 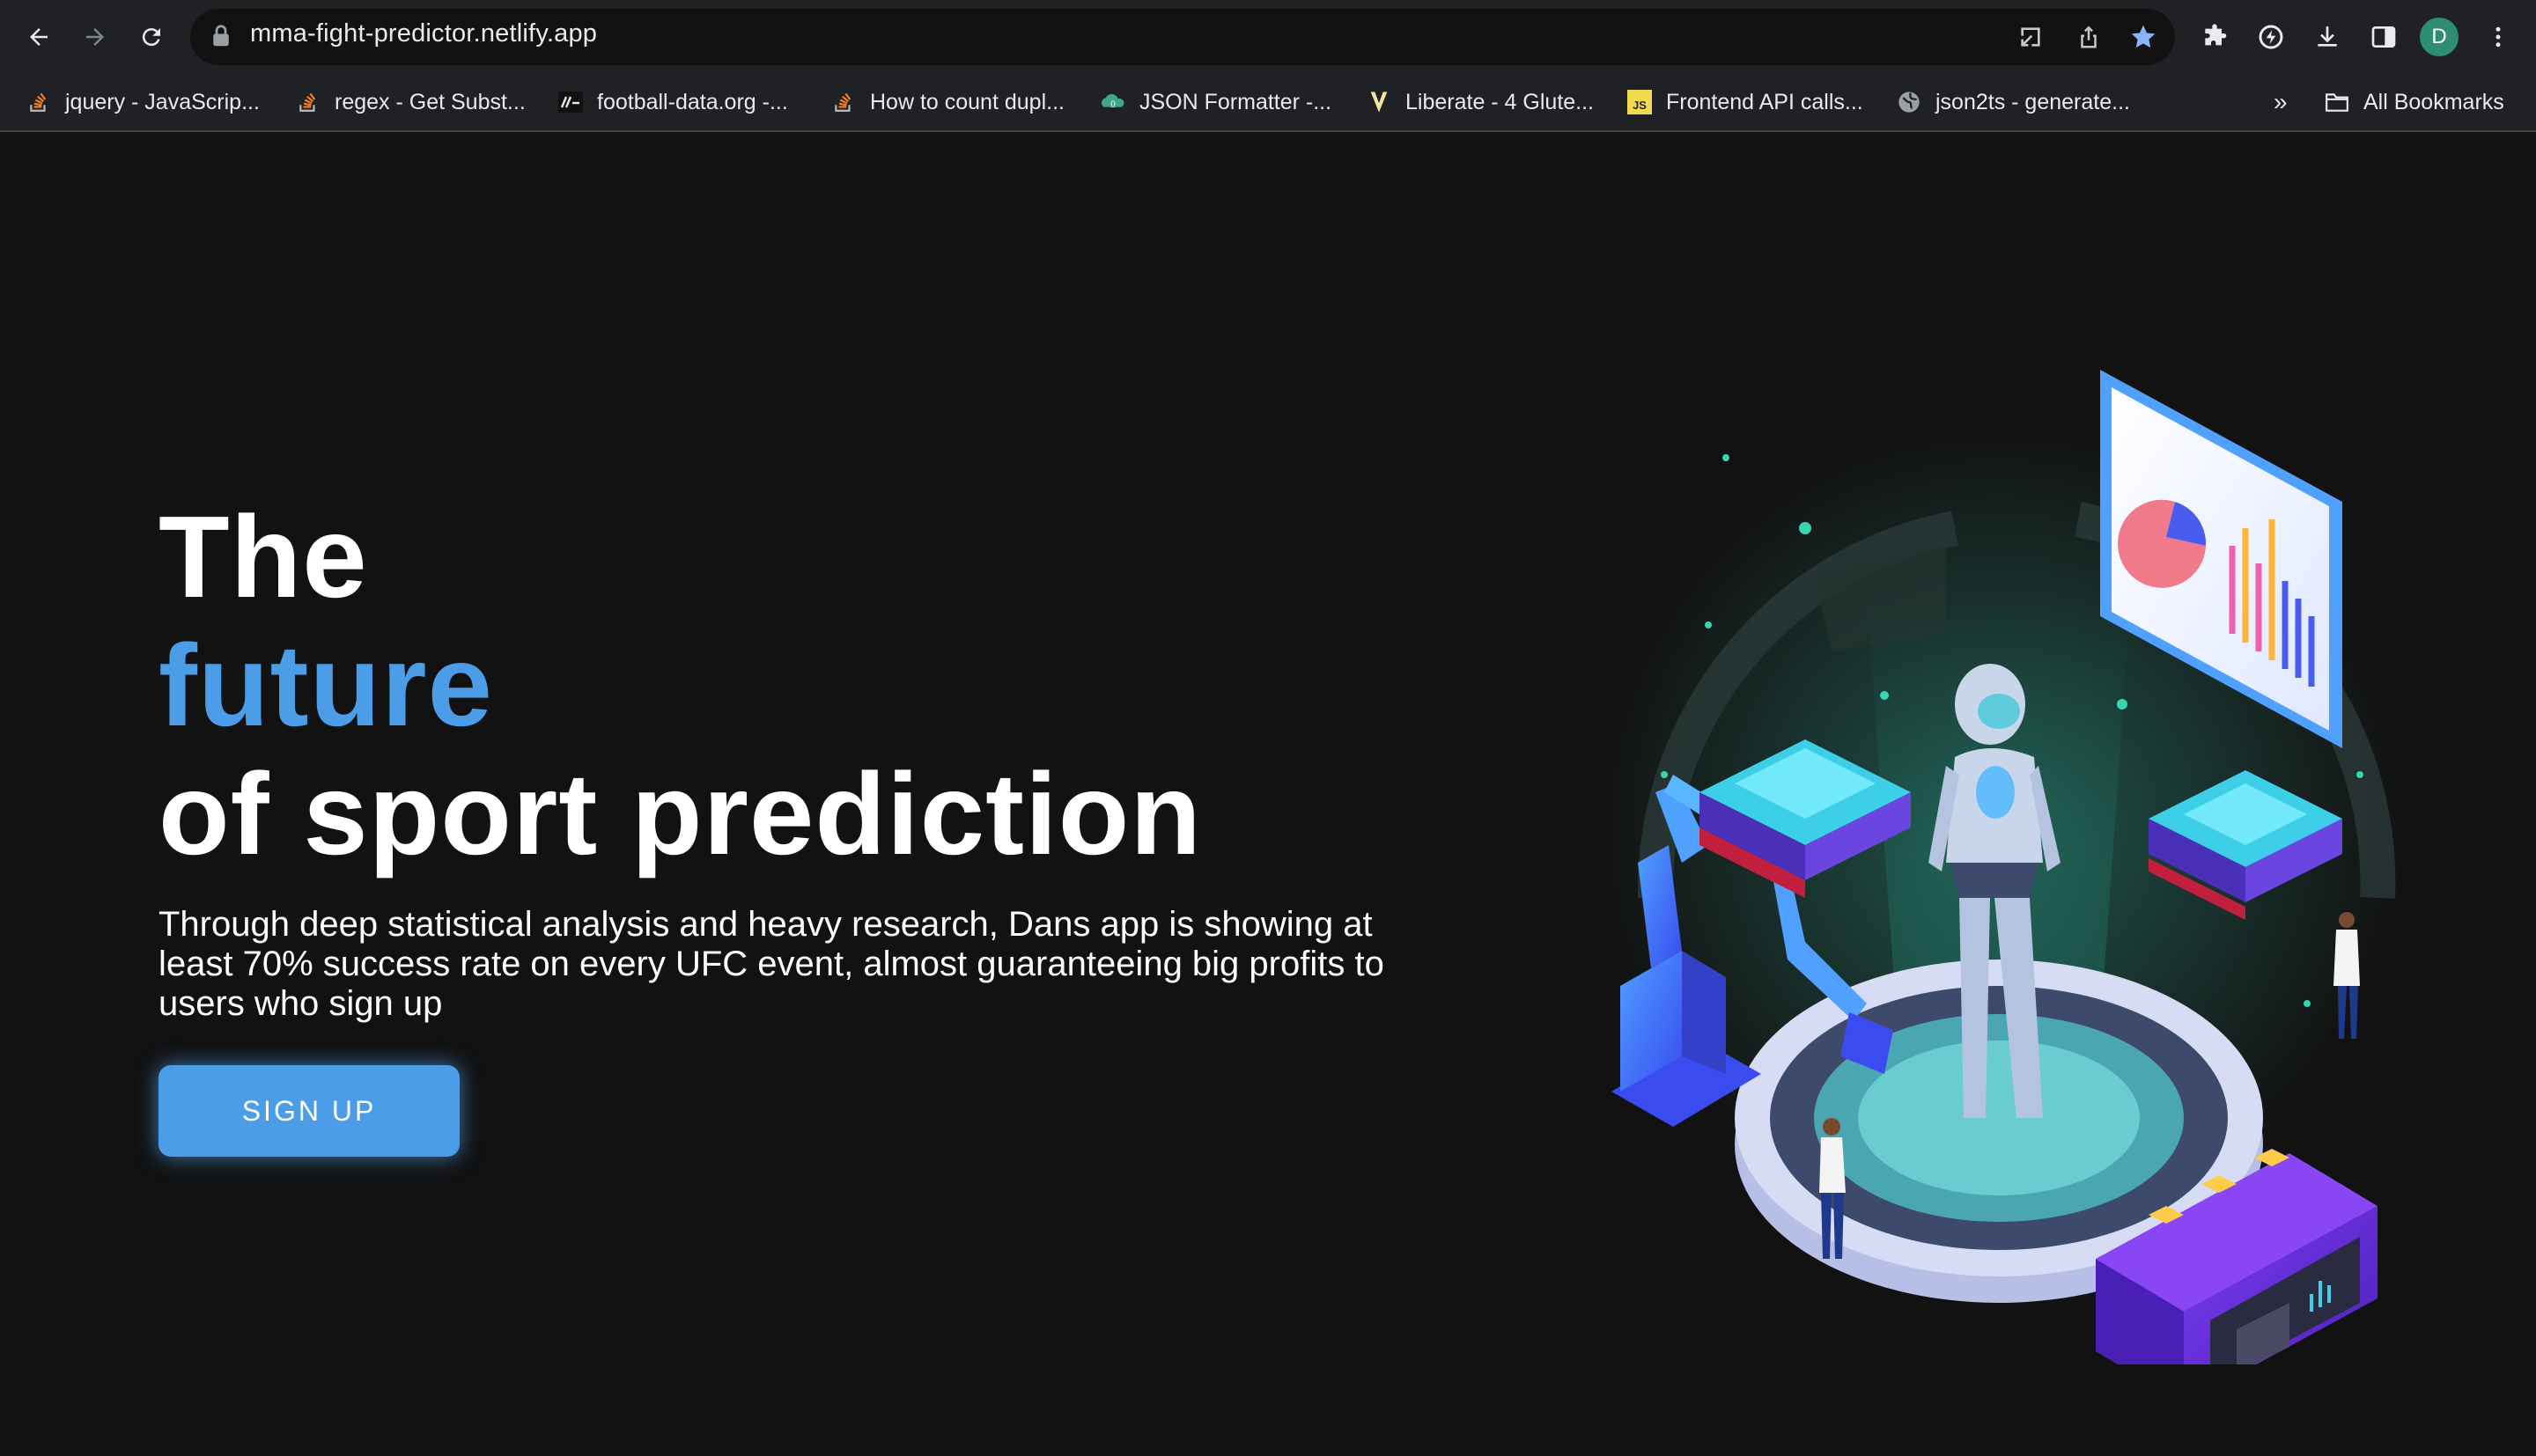 I want to click on hero-title-accent: future, so click(x=325, y=685).